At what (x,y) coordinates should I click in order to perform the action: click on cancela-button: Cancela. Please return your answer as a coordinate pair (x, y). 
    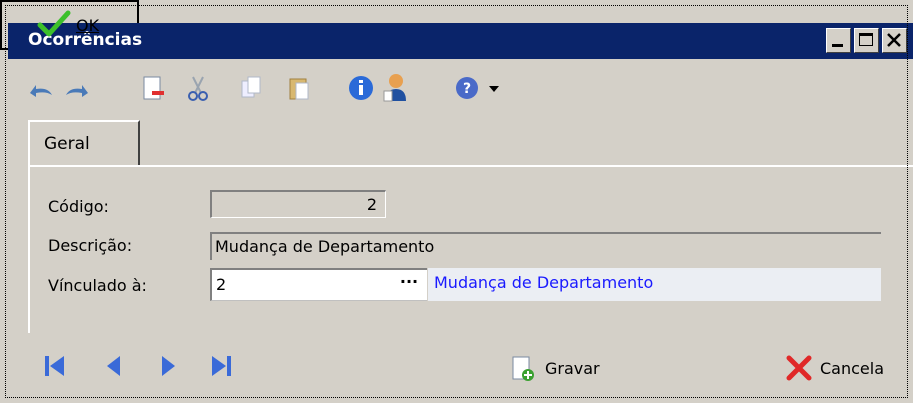
    Looking at the image, I should click on (846, 368).